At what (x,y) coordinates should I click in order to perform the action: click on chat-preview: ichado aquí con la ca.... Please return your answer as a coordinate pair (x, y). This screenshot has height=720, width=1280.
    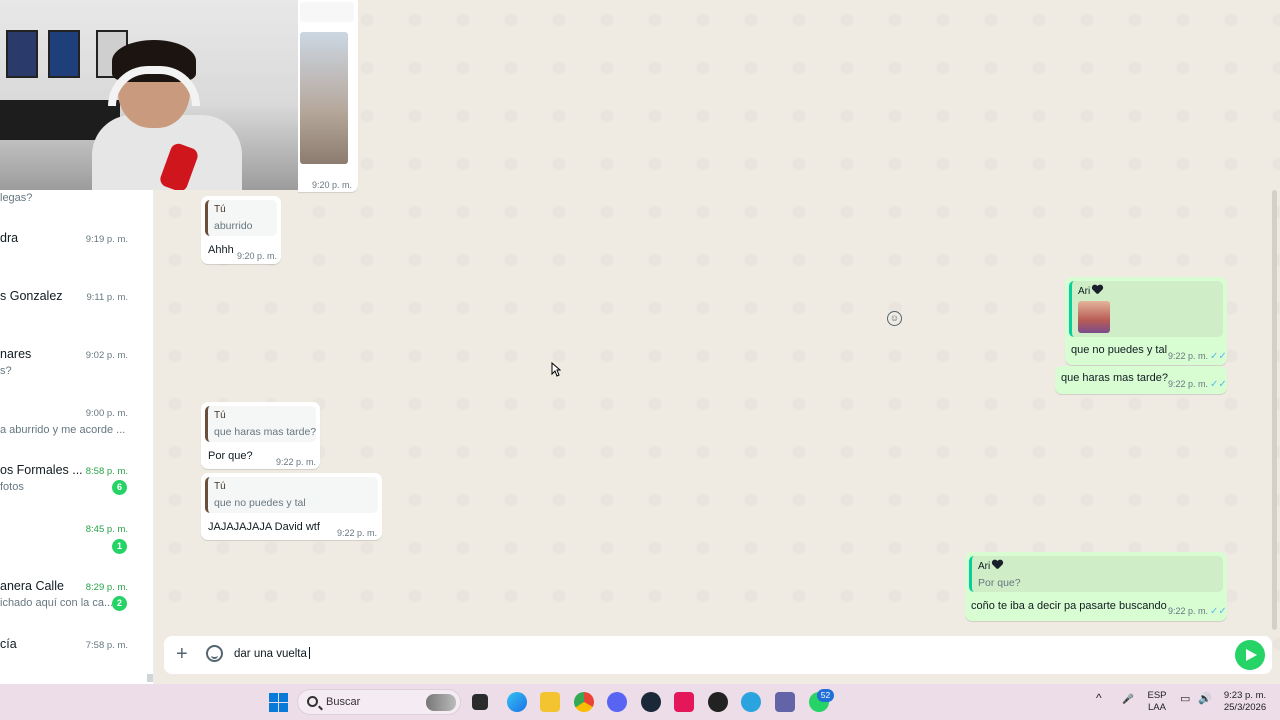
    Looking at the image, I should click on (57, 603).